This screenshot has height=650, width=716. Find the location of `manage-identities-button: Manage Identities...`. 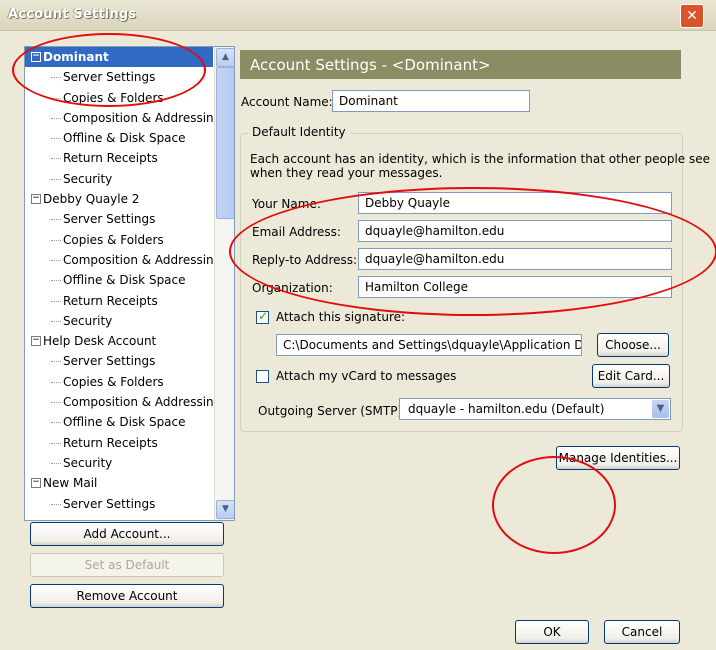

manage-identities-button: Manage Identities... is located at coordinates (618, 458).